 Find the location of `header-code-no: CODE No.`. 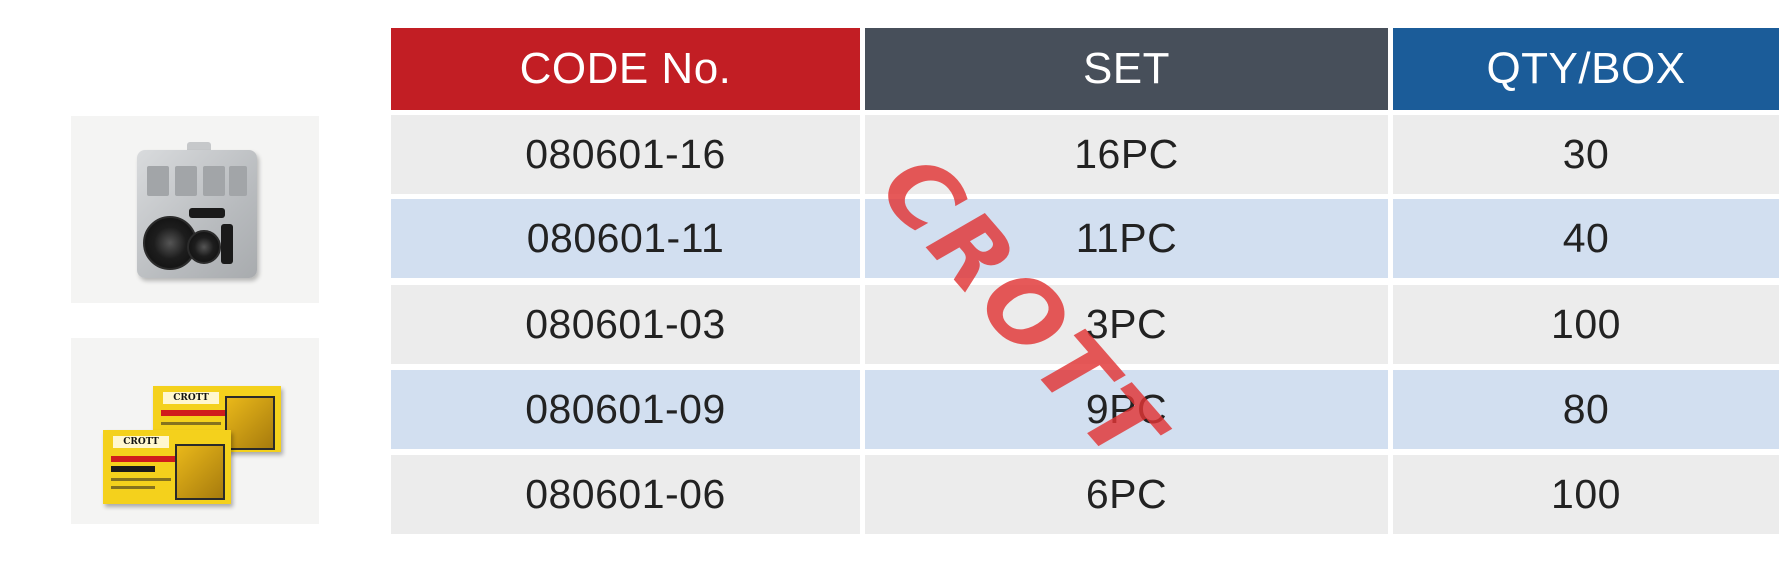

header-code-no: CODE No. is located at coordinates (625, 69).